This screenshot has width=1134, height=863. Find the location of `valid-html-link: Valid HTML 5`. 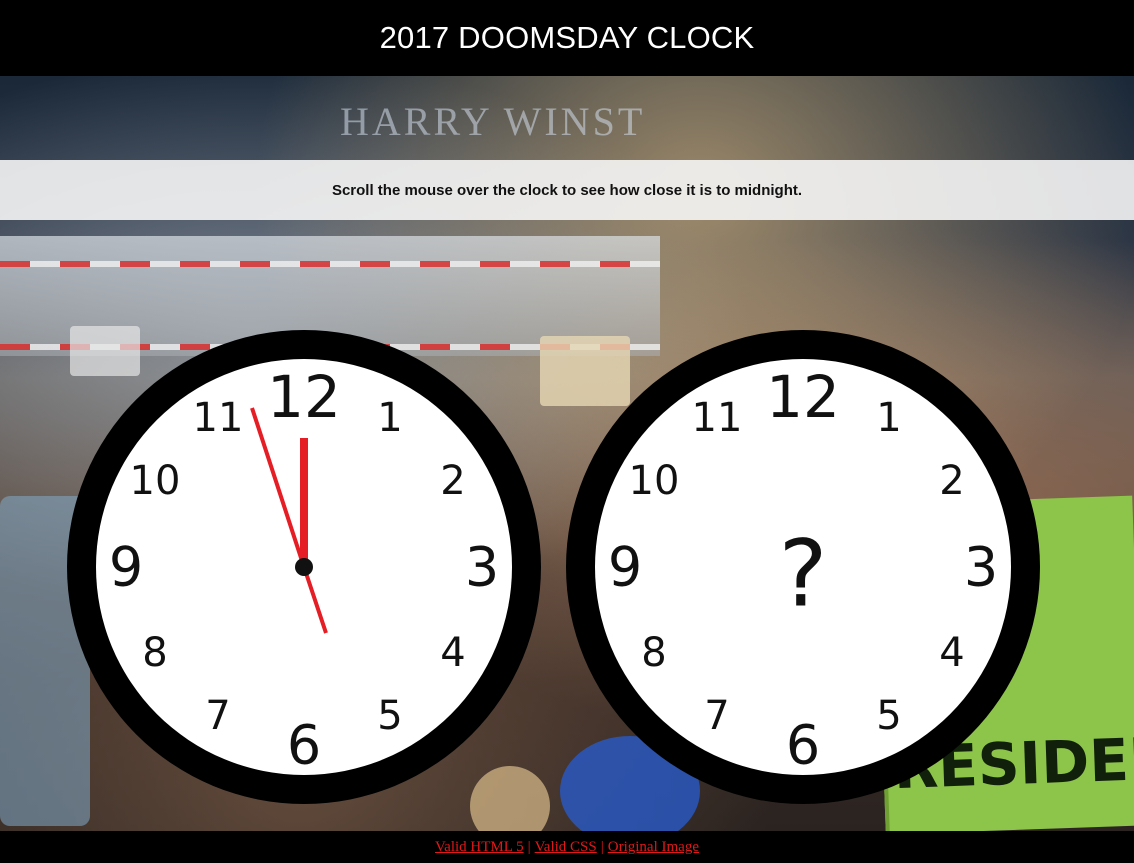

valid-html-link: Valid HTML 5 is located at coordinates (479, 847).